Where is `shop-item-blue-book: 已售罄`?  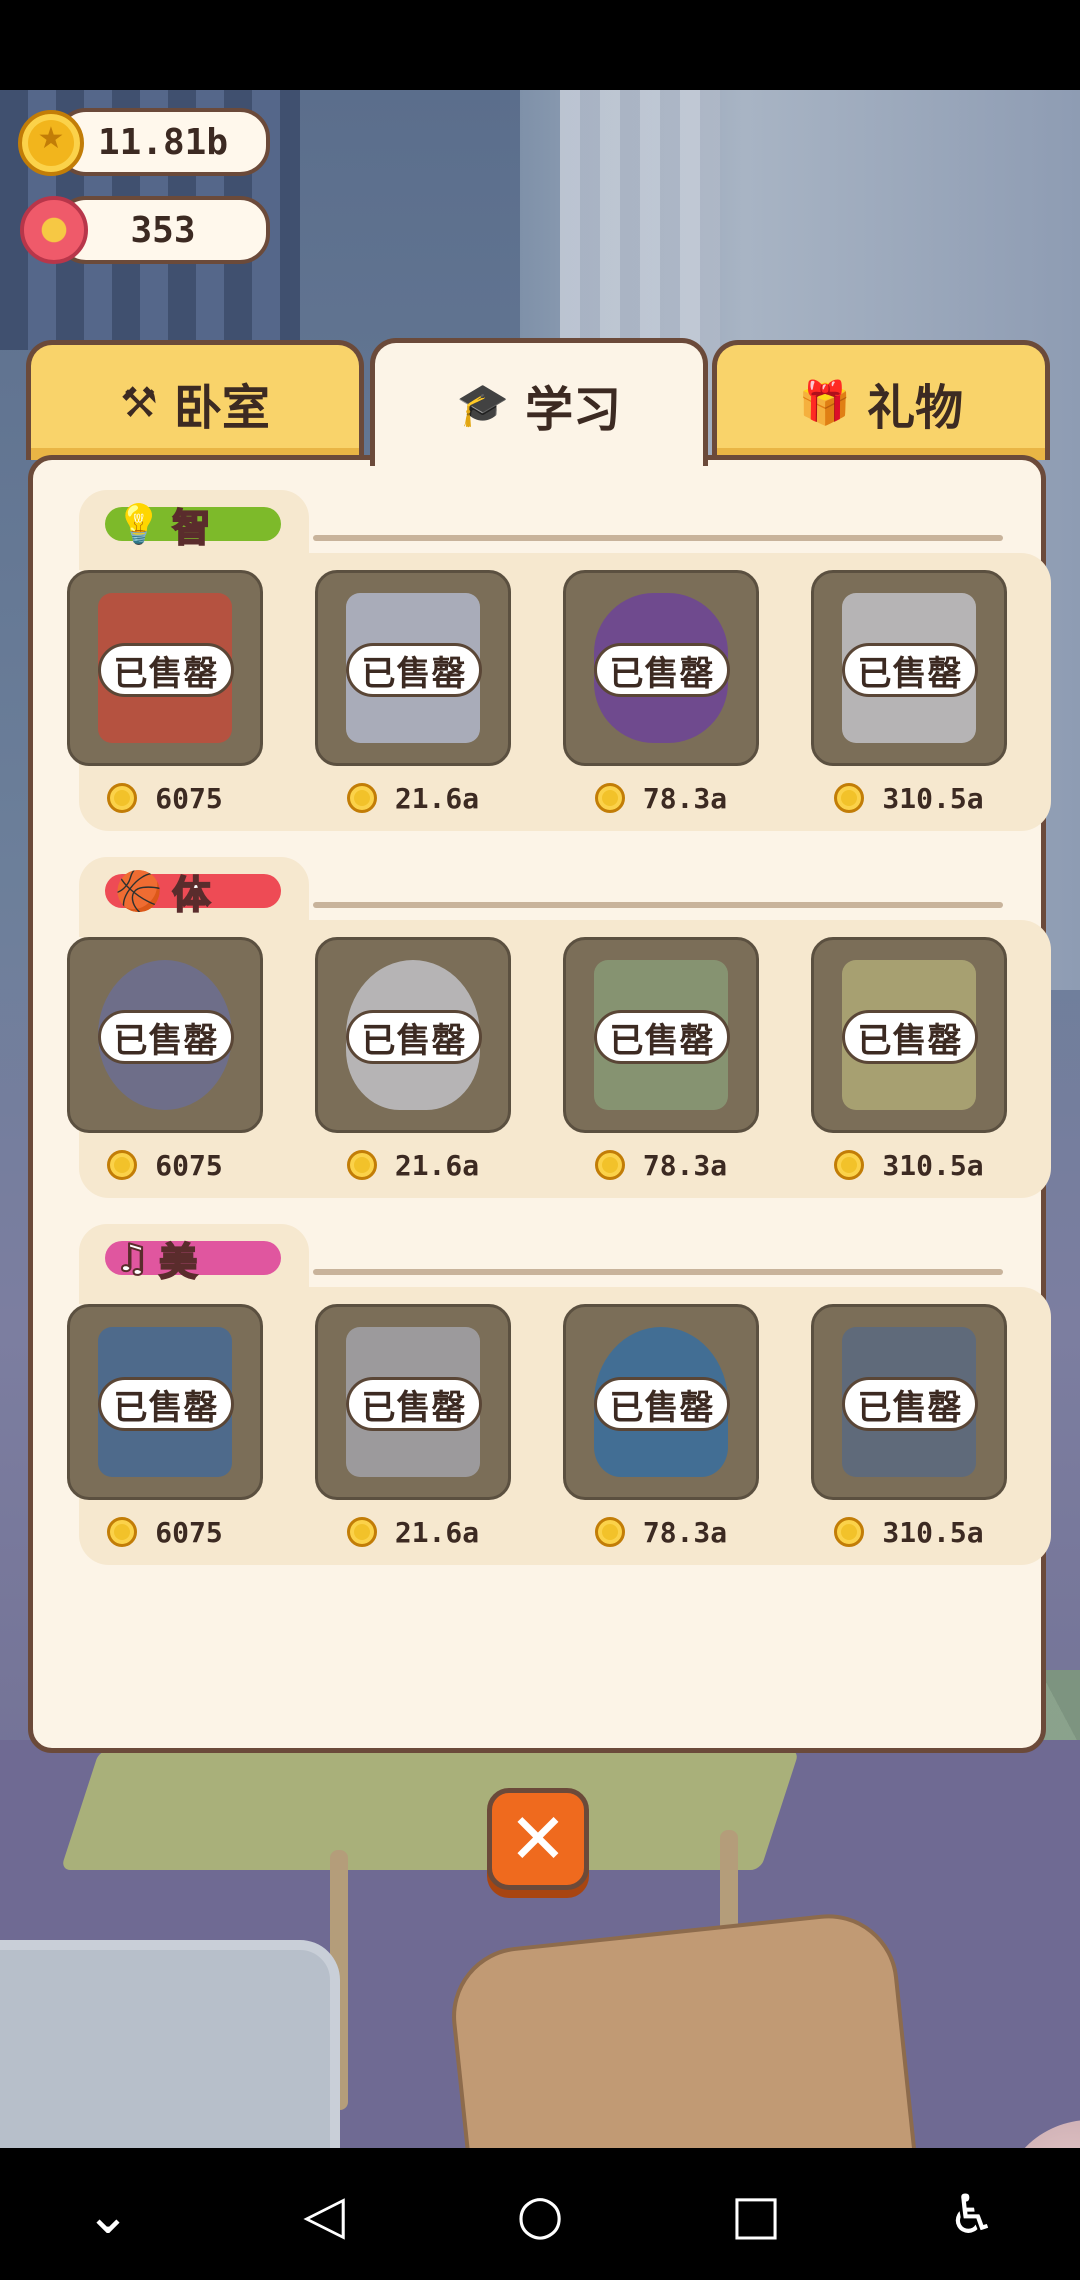 shop-item-blue-book: 已售罄 is located at coordinates (165, 1402).